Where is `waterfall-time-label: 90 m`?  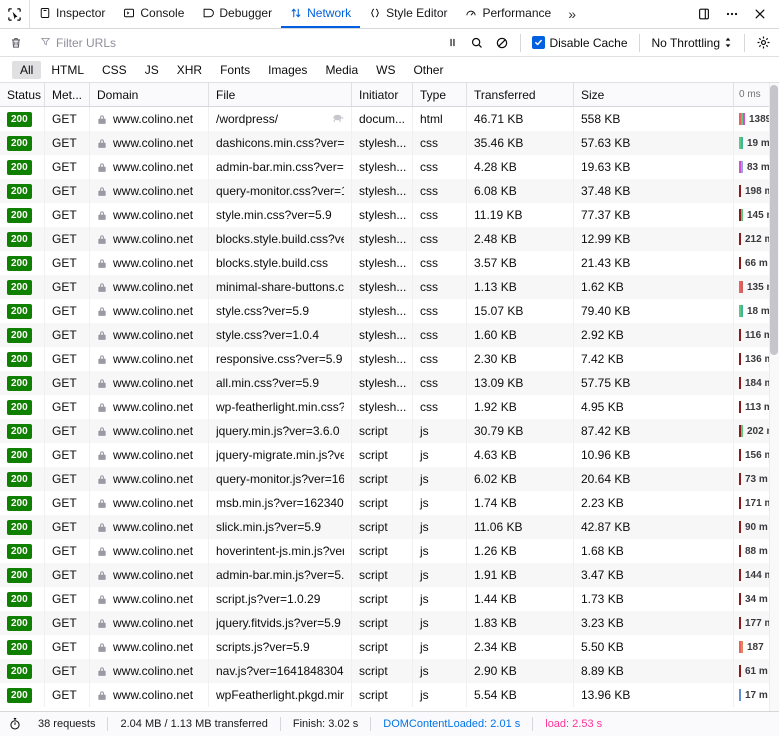
waterfall-time-label: 90 m is located at coordinates (756, 527).